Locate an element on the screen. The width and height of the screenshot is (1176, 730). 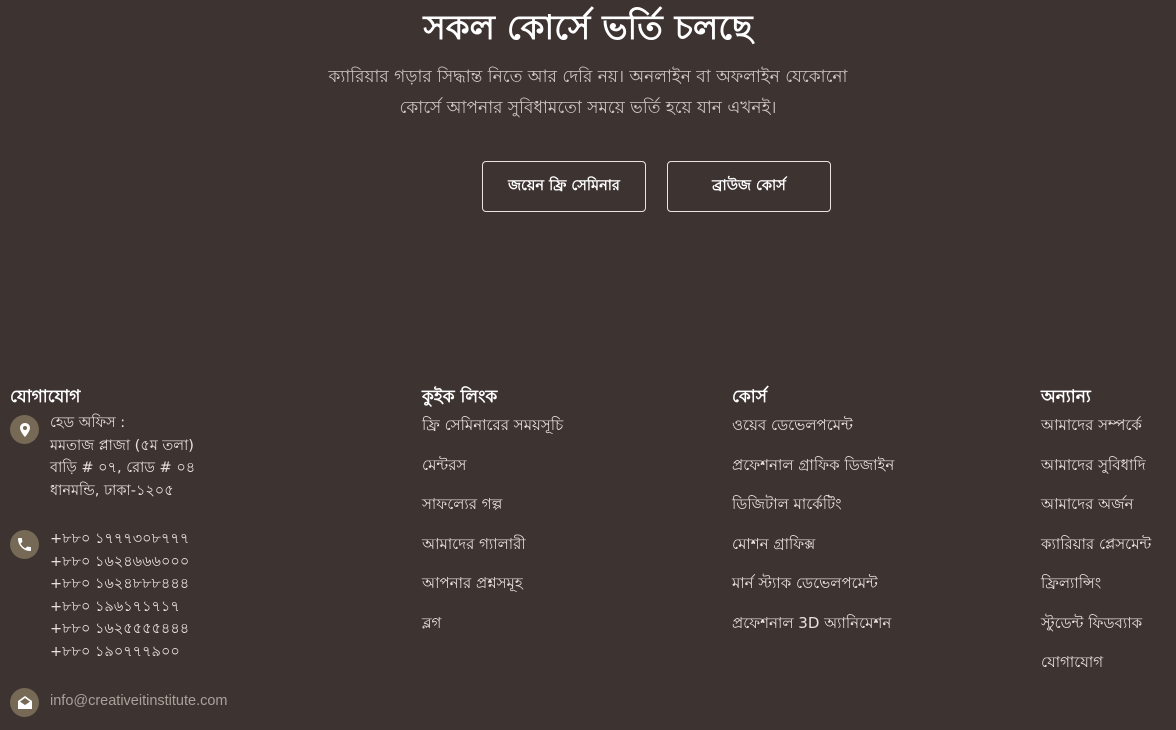
phone-icon is located at coordinates (24, 544).